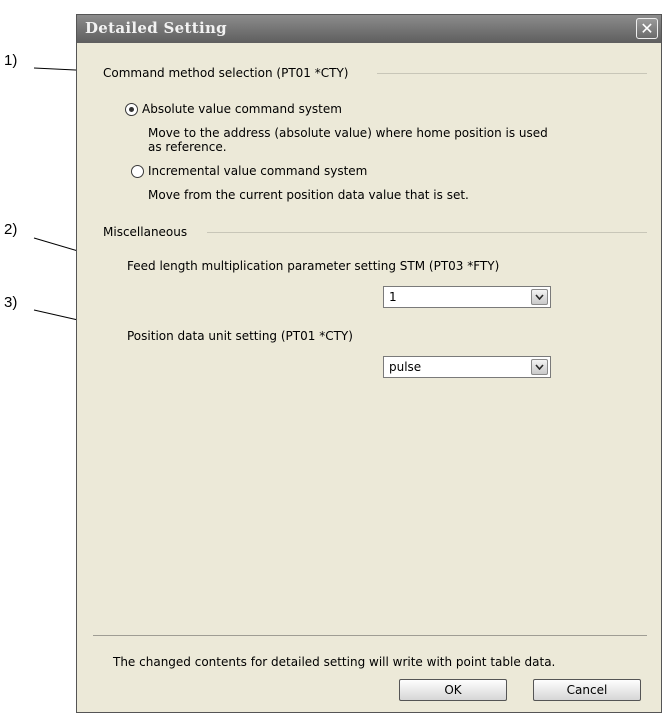  Describe the element at coordinates (242, 109) in the screenshot. I see `absolute-label: Absolute value command system` at that location.